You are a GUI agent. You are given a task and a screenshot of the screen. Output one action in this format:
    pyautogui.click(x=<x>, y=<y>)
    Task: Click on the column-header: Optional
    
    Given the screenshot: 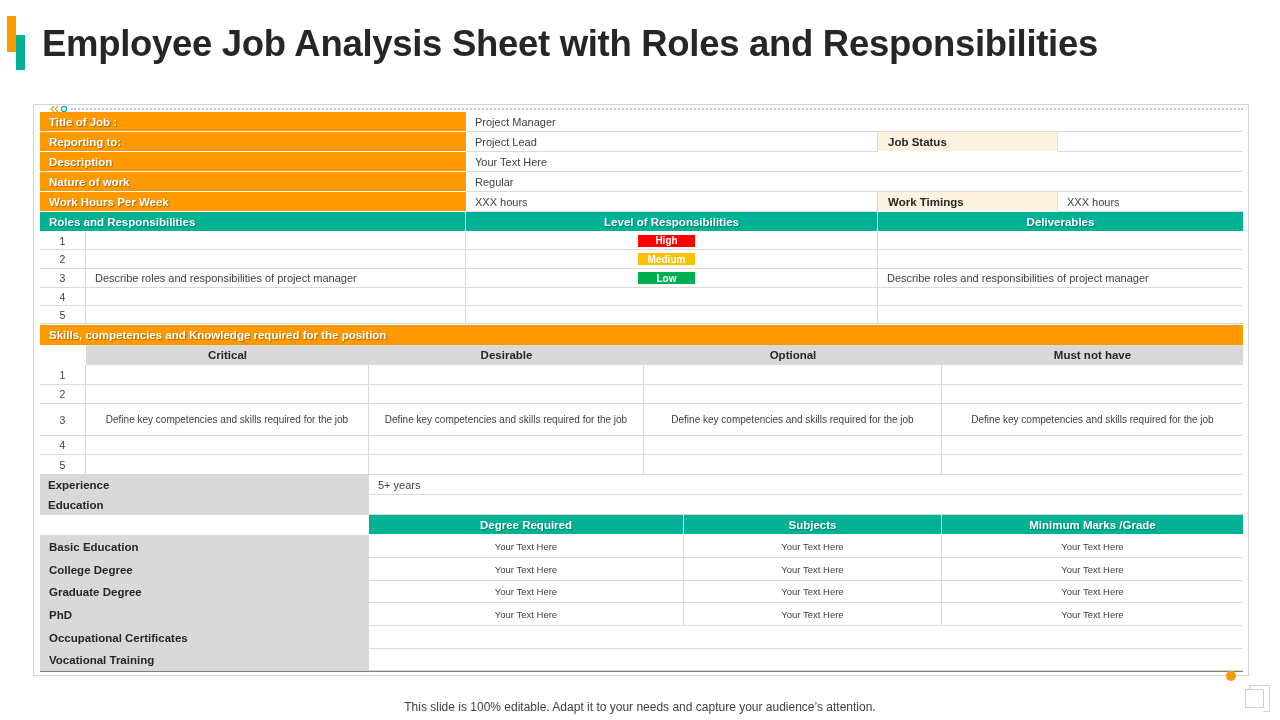 What is the action you would take?
    pyautogui.click(x=793, y=355)
    